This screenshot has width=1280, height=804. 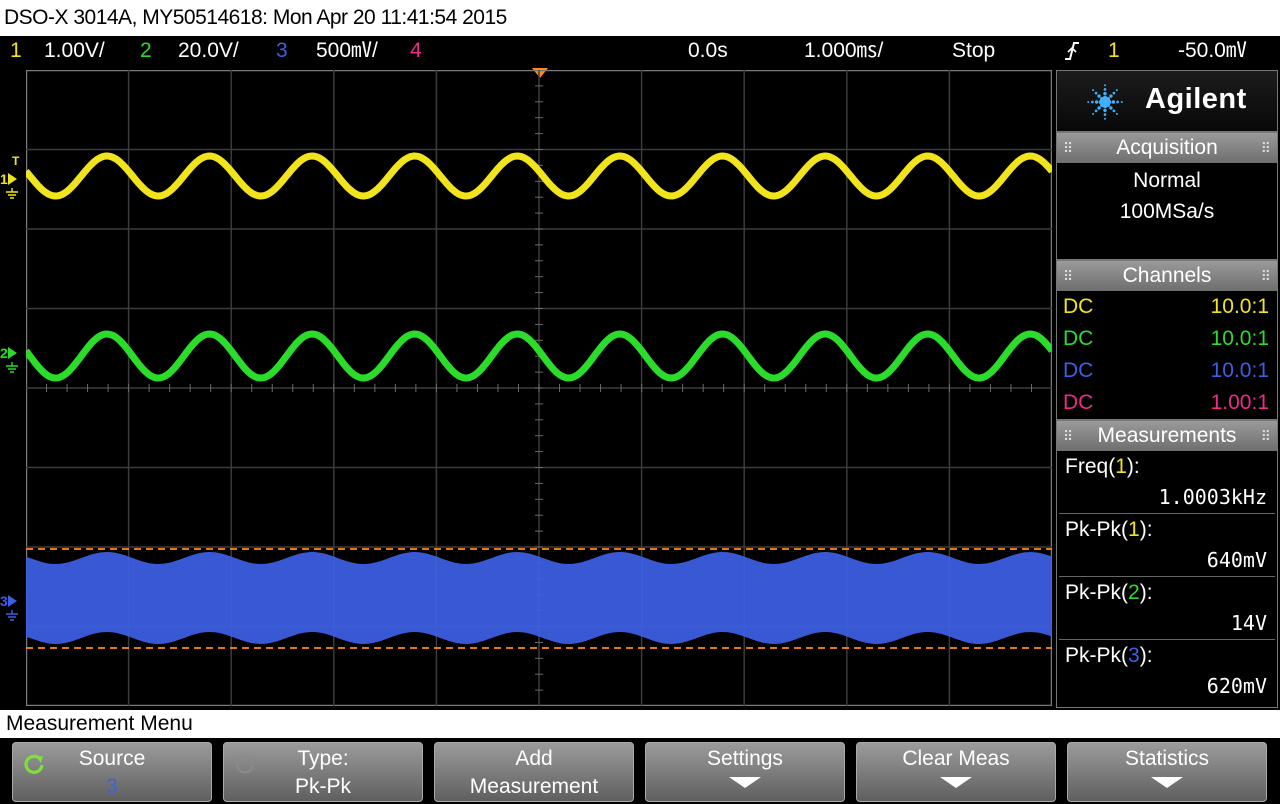 I want to click on measurement-item-freq1: Freq(1): 1.0003kHz, so click(x=1166, y=482).